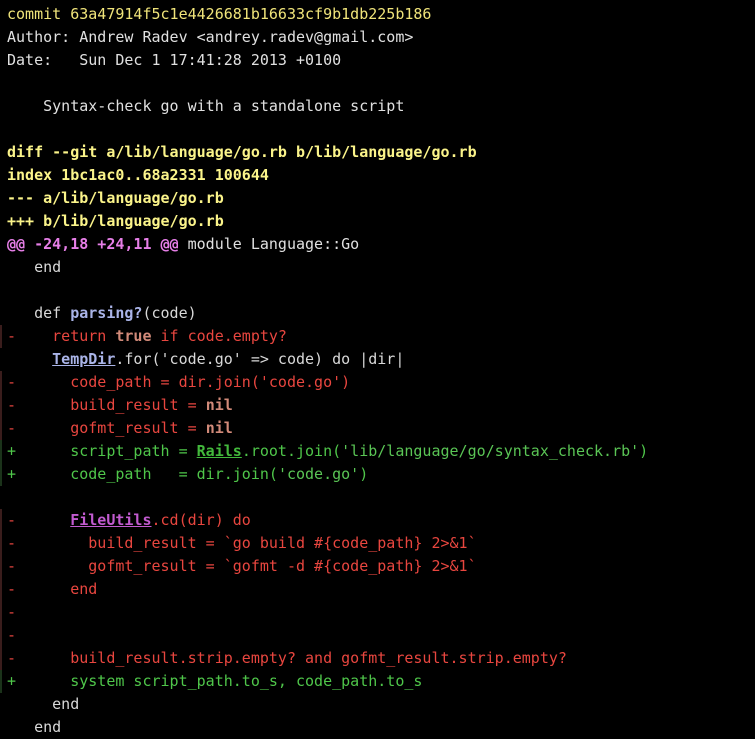 Image resolution: width=755 pixels, height=739 pixels. I want to click on code-token: script_path =, so click(102, 451).